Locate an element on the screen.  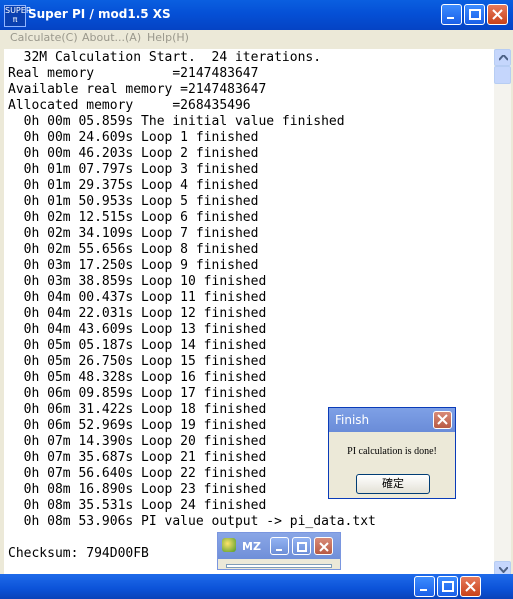
finish-dialog: Finish PI calculation is done! 確定 is located at coordinates (392, 453).